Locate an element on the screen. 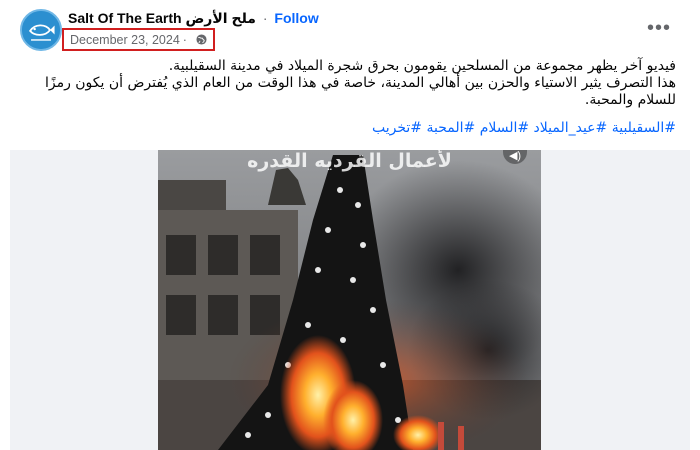 Image resolution: width=700 pixels, height=450 pixels. author-line: Salt Of The Earth ملح الأرض · Follow is located at coordinates (193, 18).